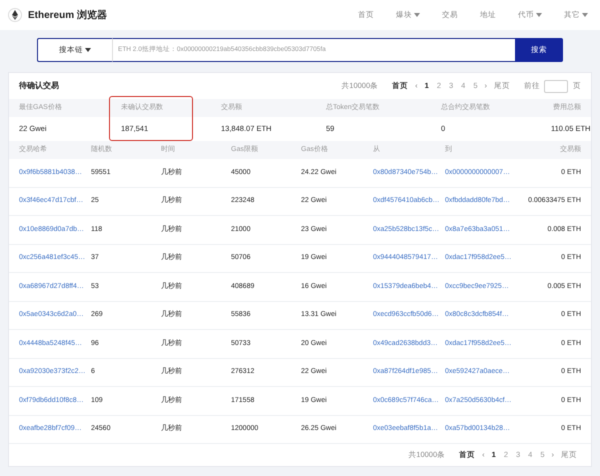 The image size is (600, 476). Describe the element at coordinates (15, 15) in the screenshot. I see `diamond-logo-icon` at that location.